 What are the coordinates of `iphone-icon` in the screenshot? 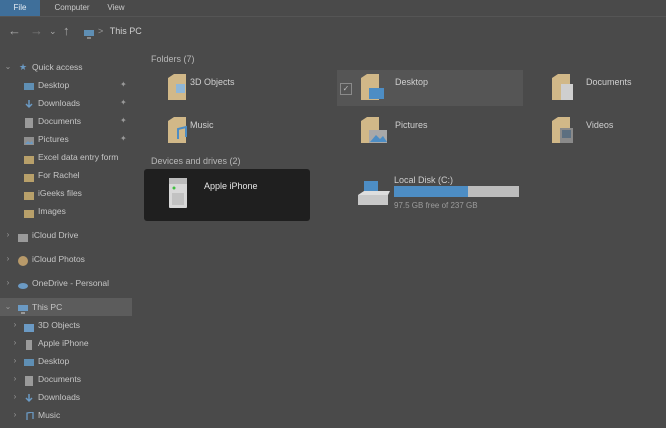 It's located at (29, 344).